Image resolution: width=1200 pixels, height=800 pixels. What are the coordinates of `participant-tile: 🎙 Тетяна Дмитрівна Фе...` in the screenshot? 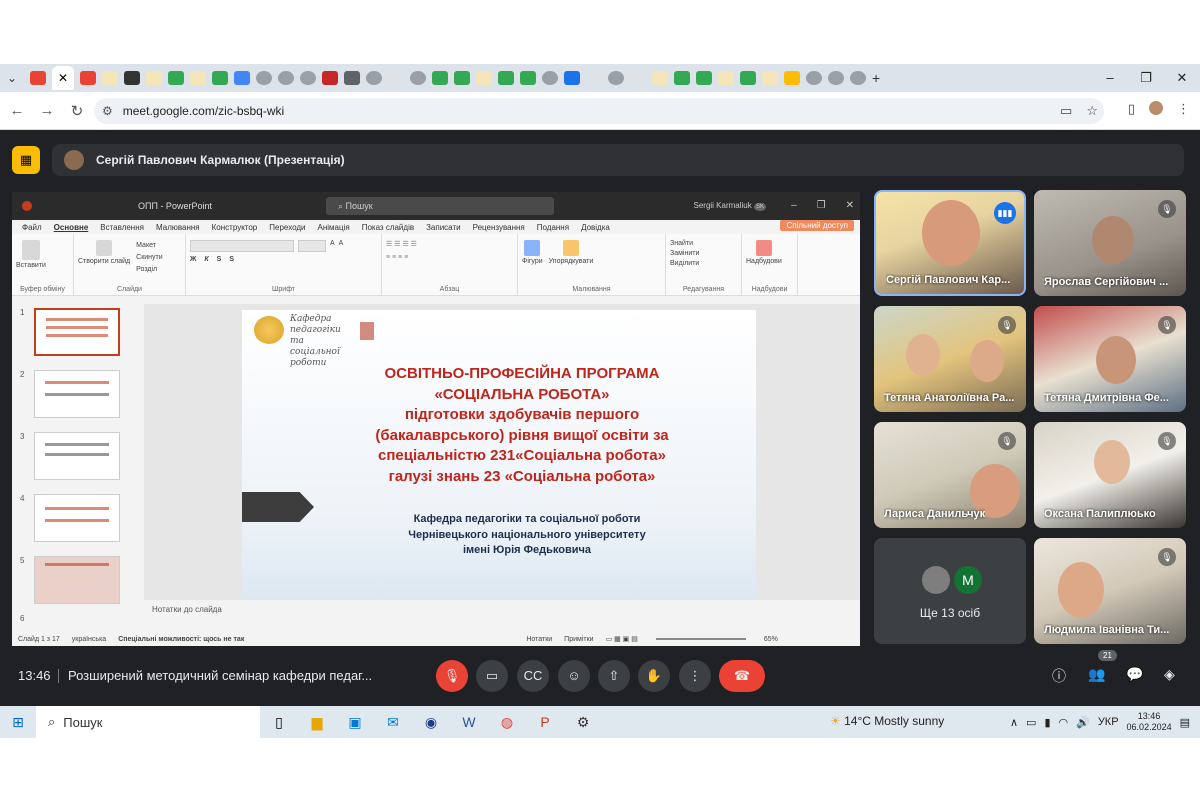 It's located at (1110, 359).